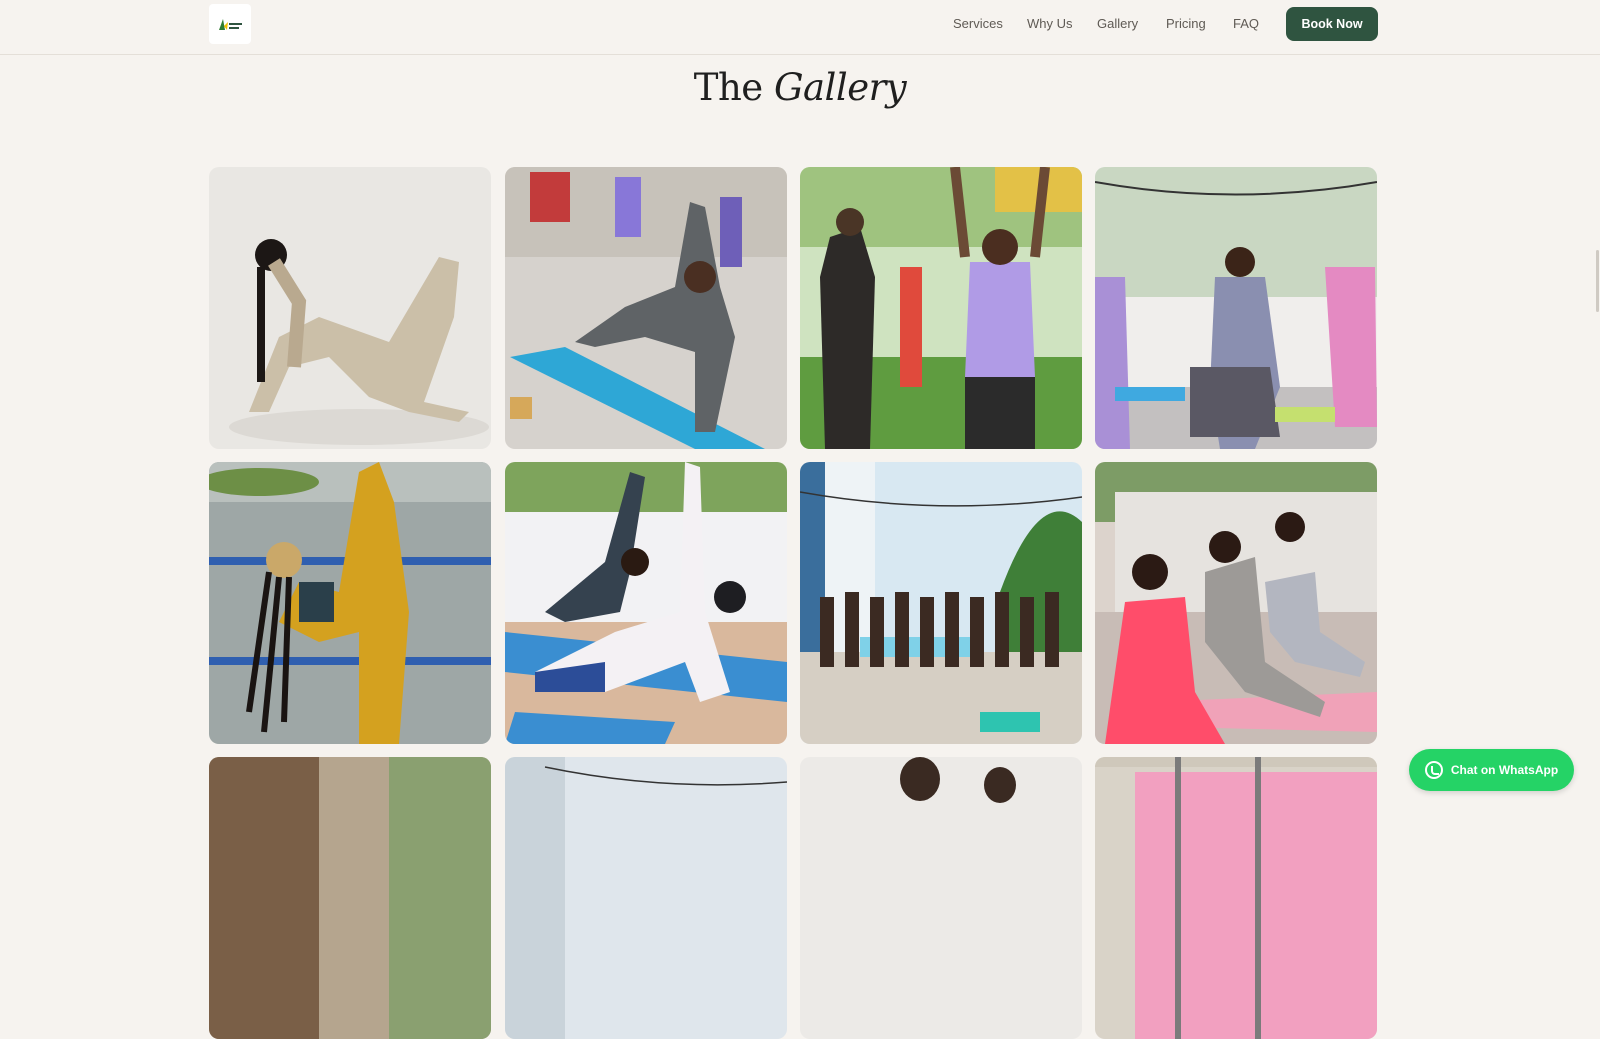 Image resolution: width=1600 pixels, height=1039 pixels. I want to click on whatsapp-chat-button: Chat on WhatsApp, so click(1491, 770).